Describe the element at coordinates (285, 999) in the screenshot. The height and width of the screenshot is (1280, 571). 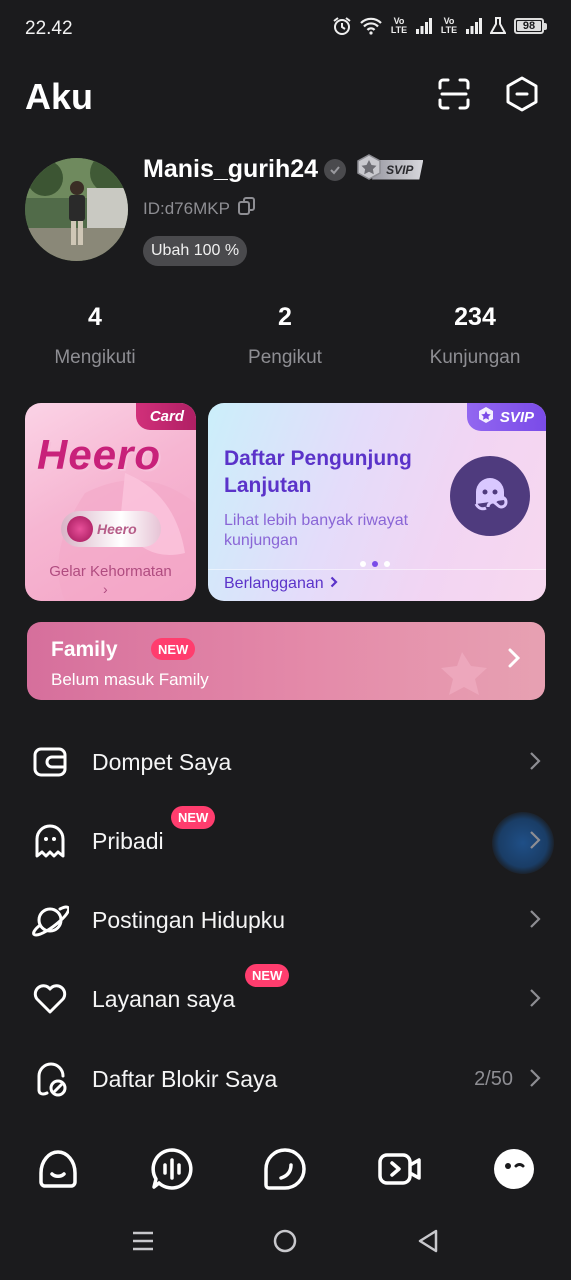
I see `menu-item-my-services: Layanan saya NEW` at that location.